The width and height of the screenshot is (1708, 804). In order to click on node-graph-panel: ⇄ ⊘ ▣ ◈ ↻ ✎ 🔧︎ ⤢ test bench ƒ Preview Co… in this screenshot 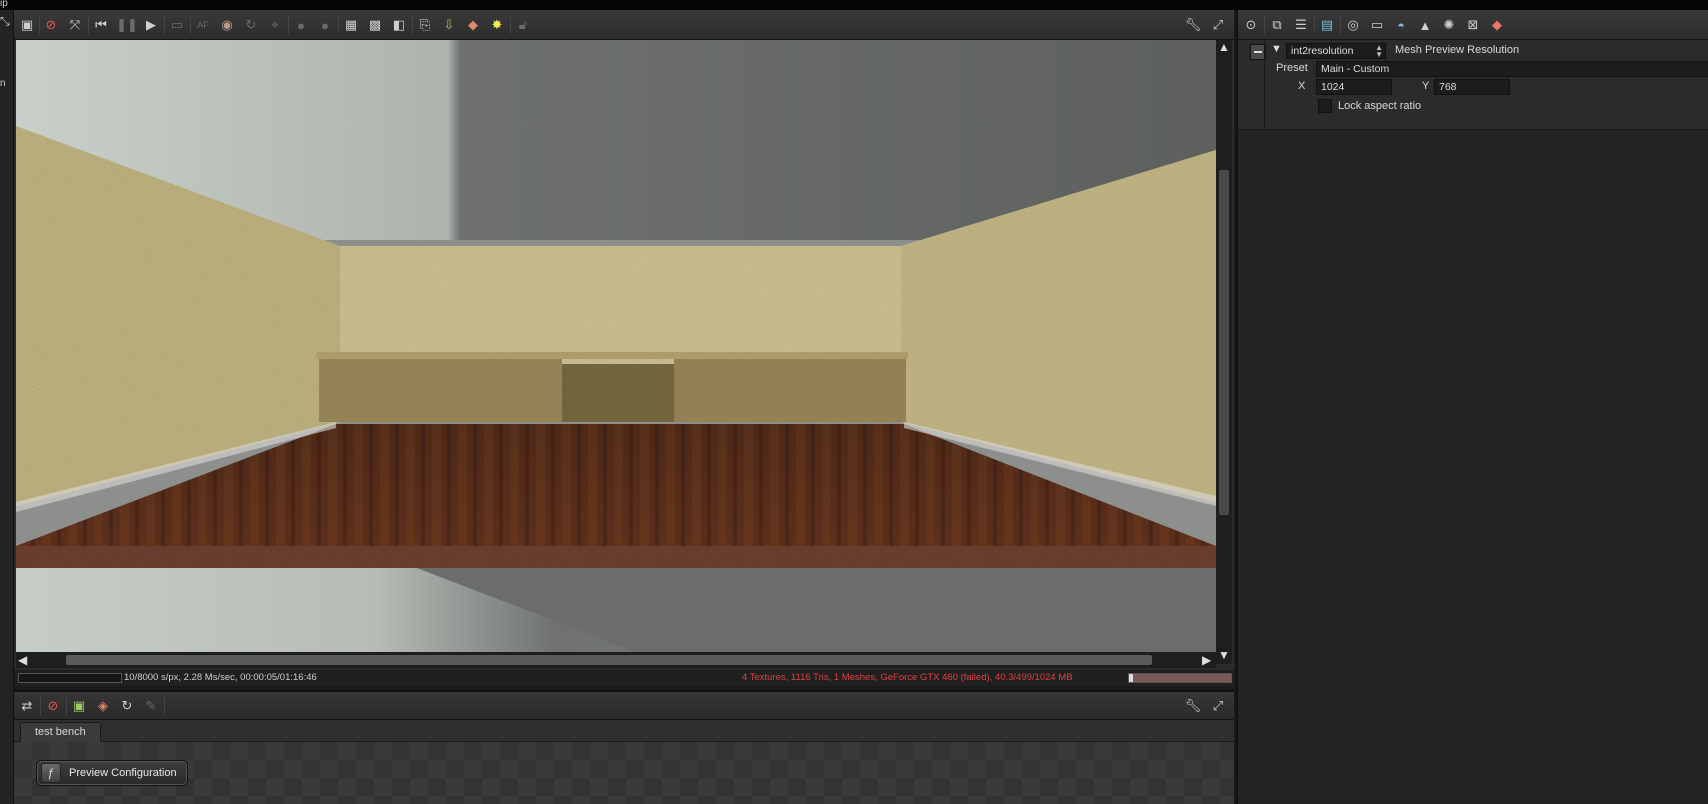, I will do `click(624, 747)`.